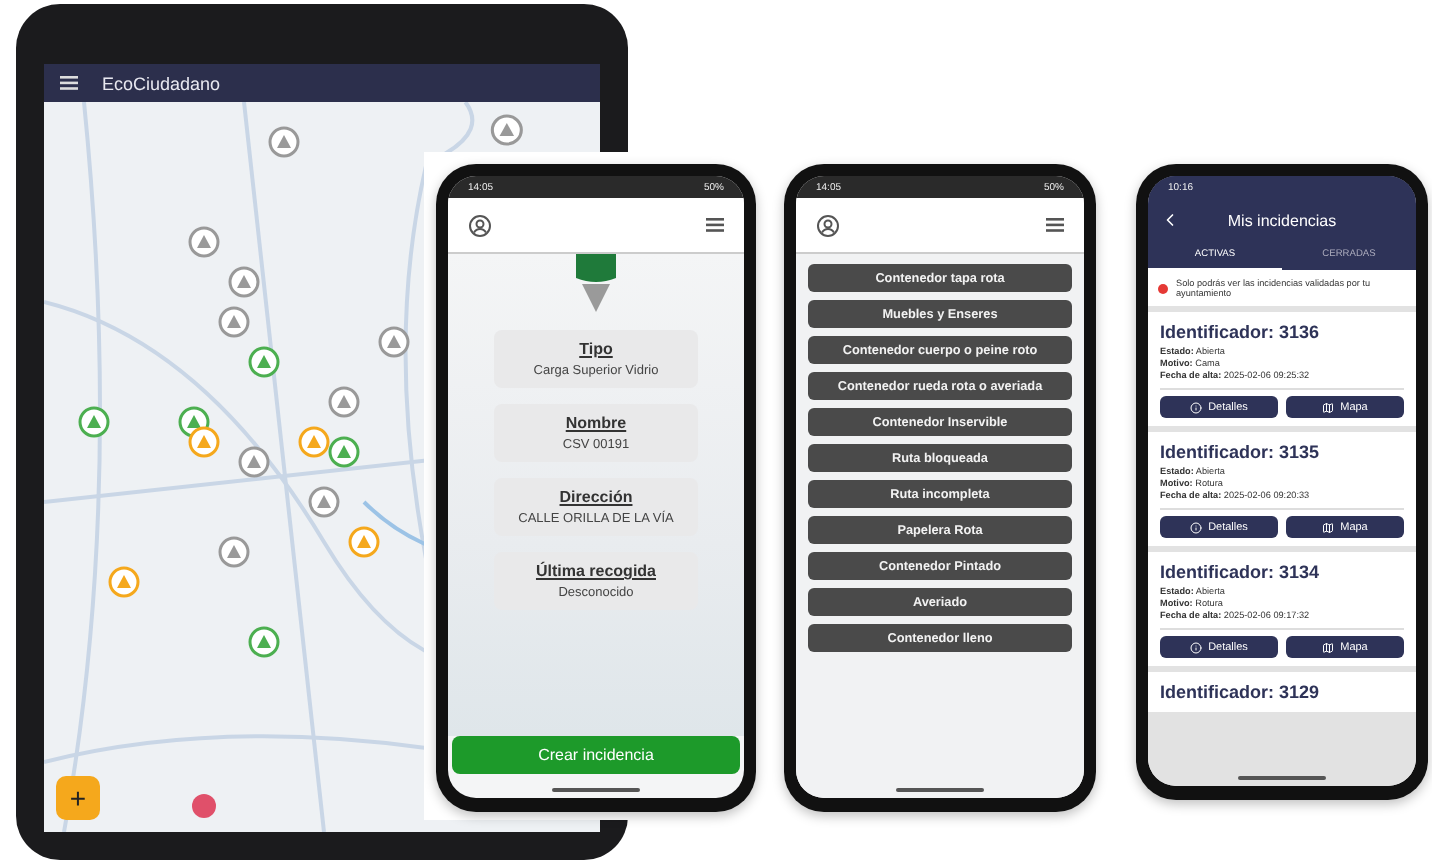  Describe the element at coordinates (596, 497) in the screenshot. I see `field-label: Dirección` at that location.